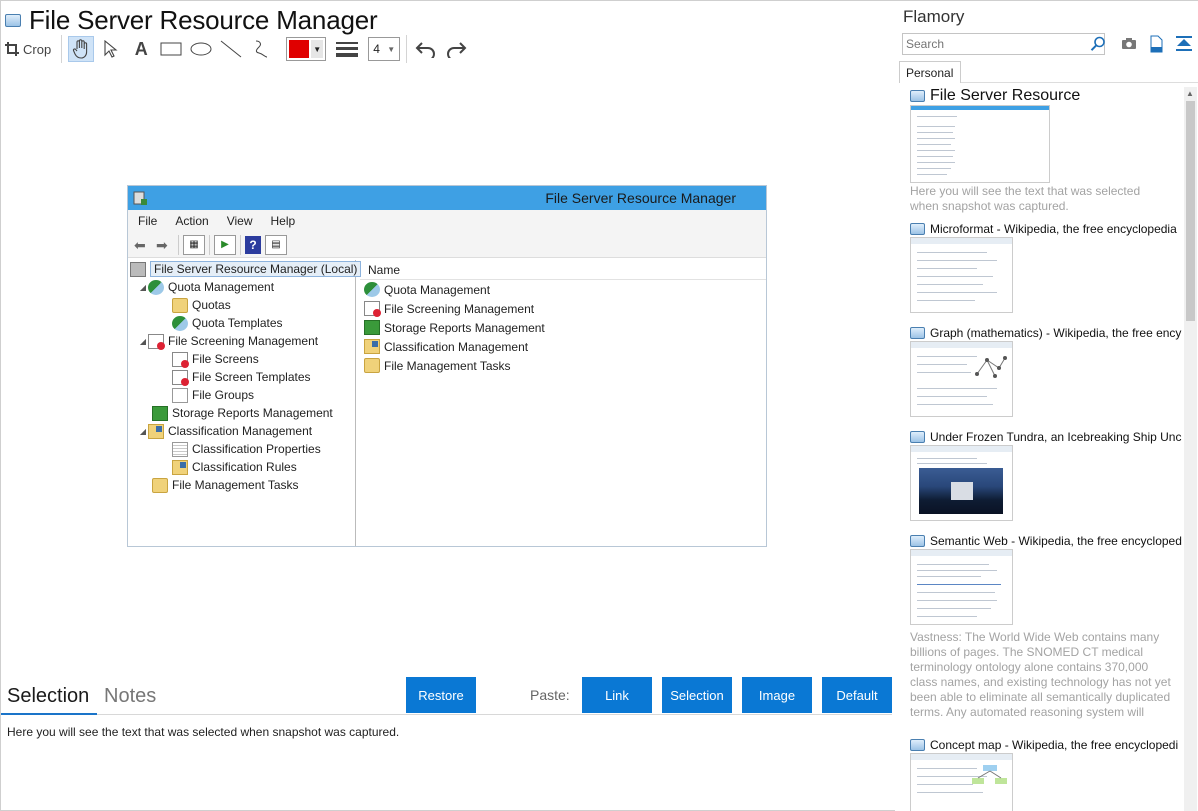 The image size is (1198, 811). What do you see at coordinates (191, 20) in the screenshot?
I see `title-row: File Server Resource Manager` at bounding box center [191, 20].